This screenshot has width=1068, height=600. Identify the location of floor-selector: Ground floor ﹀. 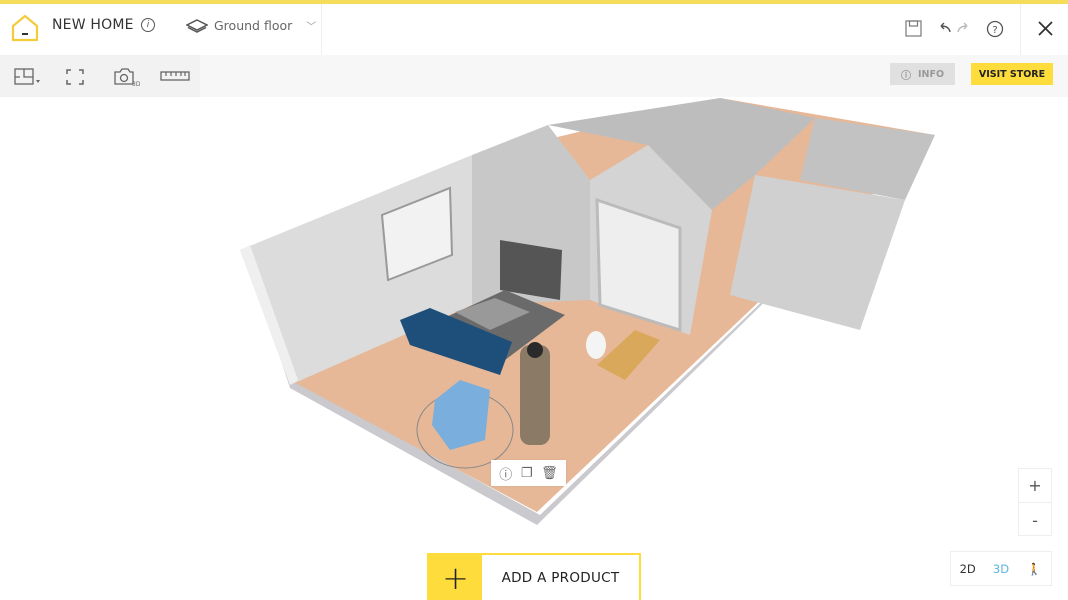
(251, 25).